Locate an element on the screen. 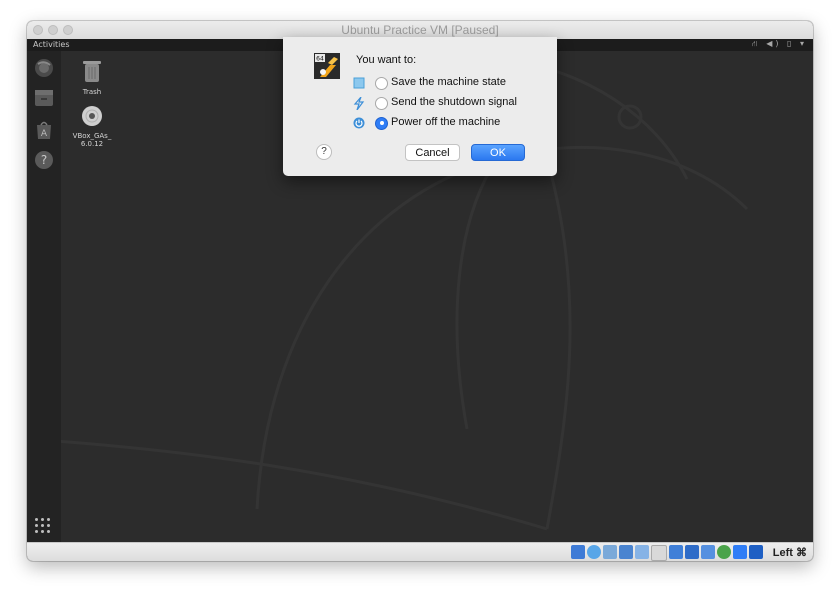 The image size is (840, 593). firefox-icon is located at coordinates (44, 68).